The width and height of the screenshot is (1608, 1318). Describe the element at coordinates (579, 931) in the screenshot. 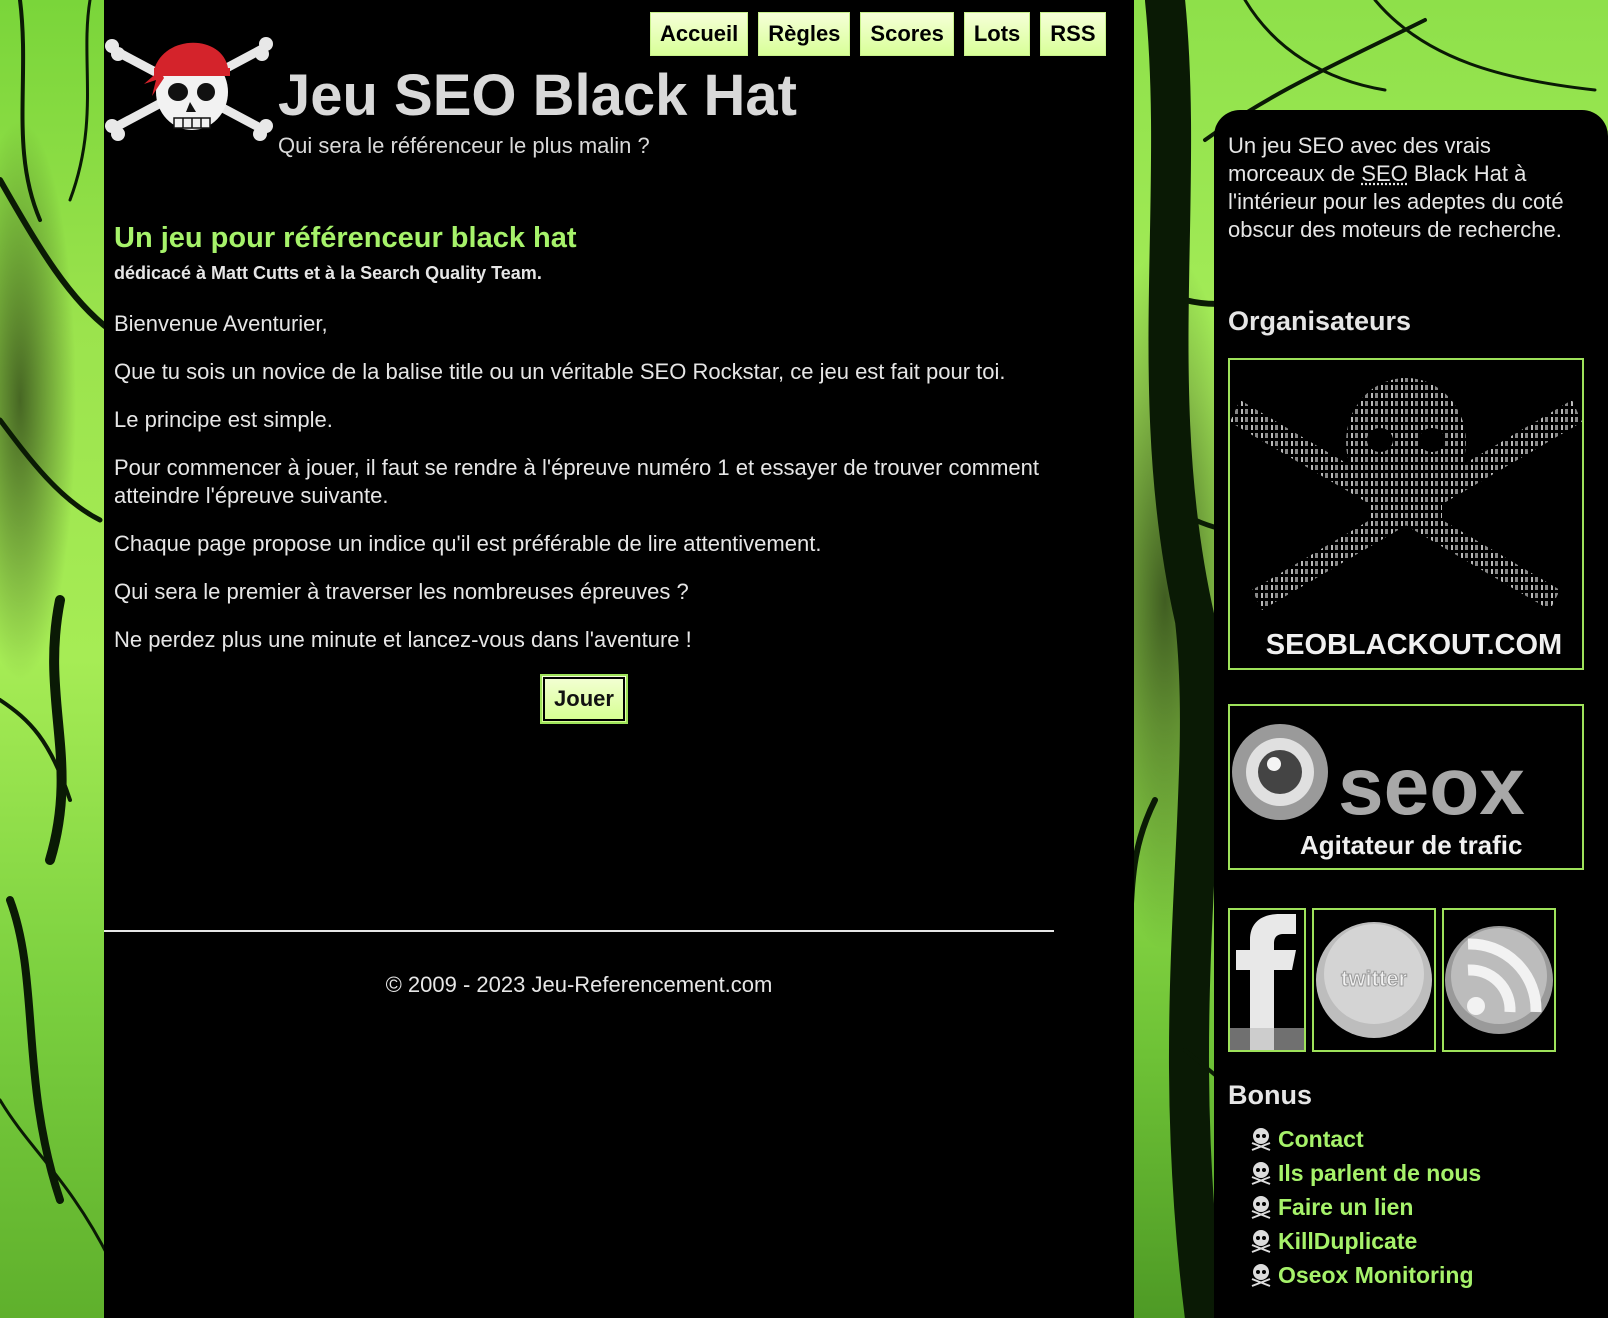

I see `footer-divider` at that location.